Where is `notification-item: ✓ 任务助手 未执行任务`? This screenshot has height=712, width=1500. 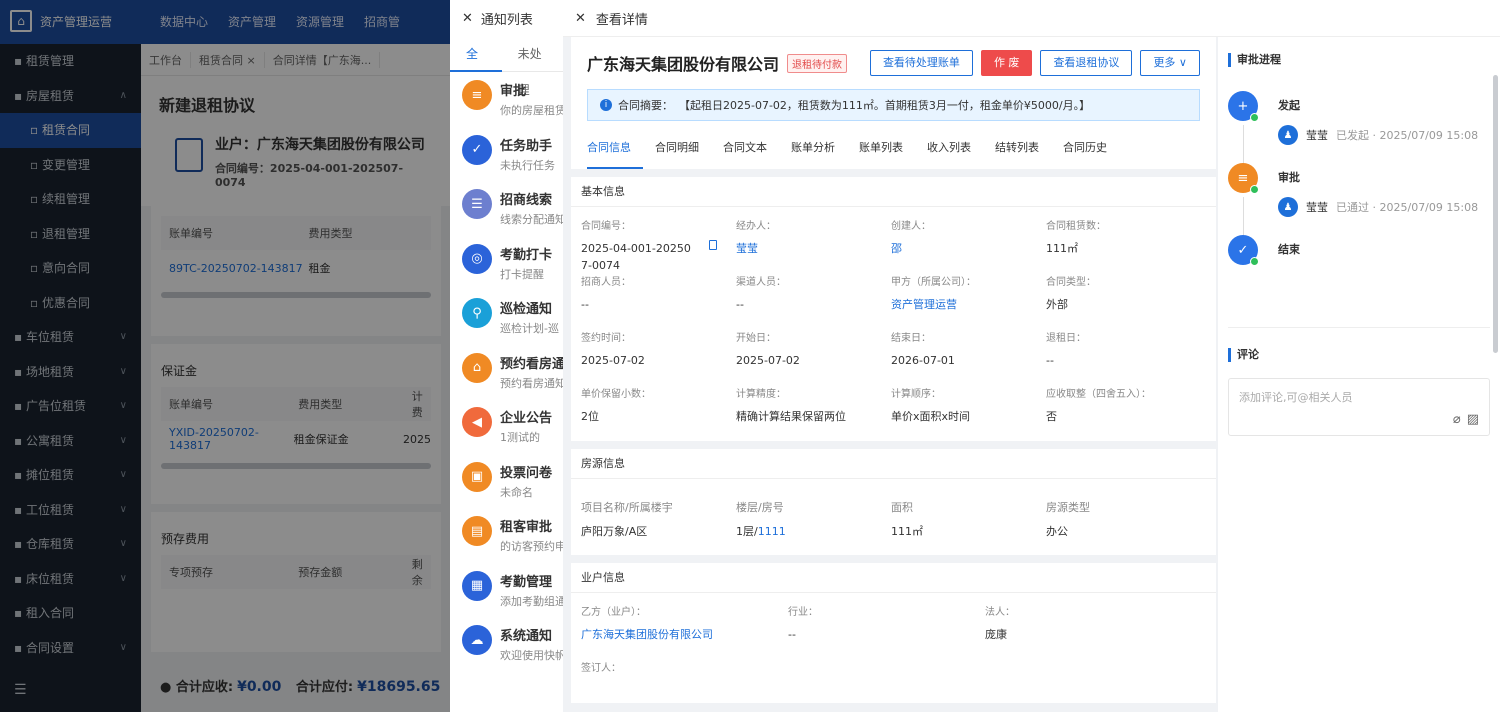
notification-item: ✓ 任务助手 未执行任务 is located at coordinates (506, 154).